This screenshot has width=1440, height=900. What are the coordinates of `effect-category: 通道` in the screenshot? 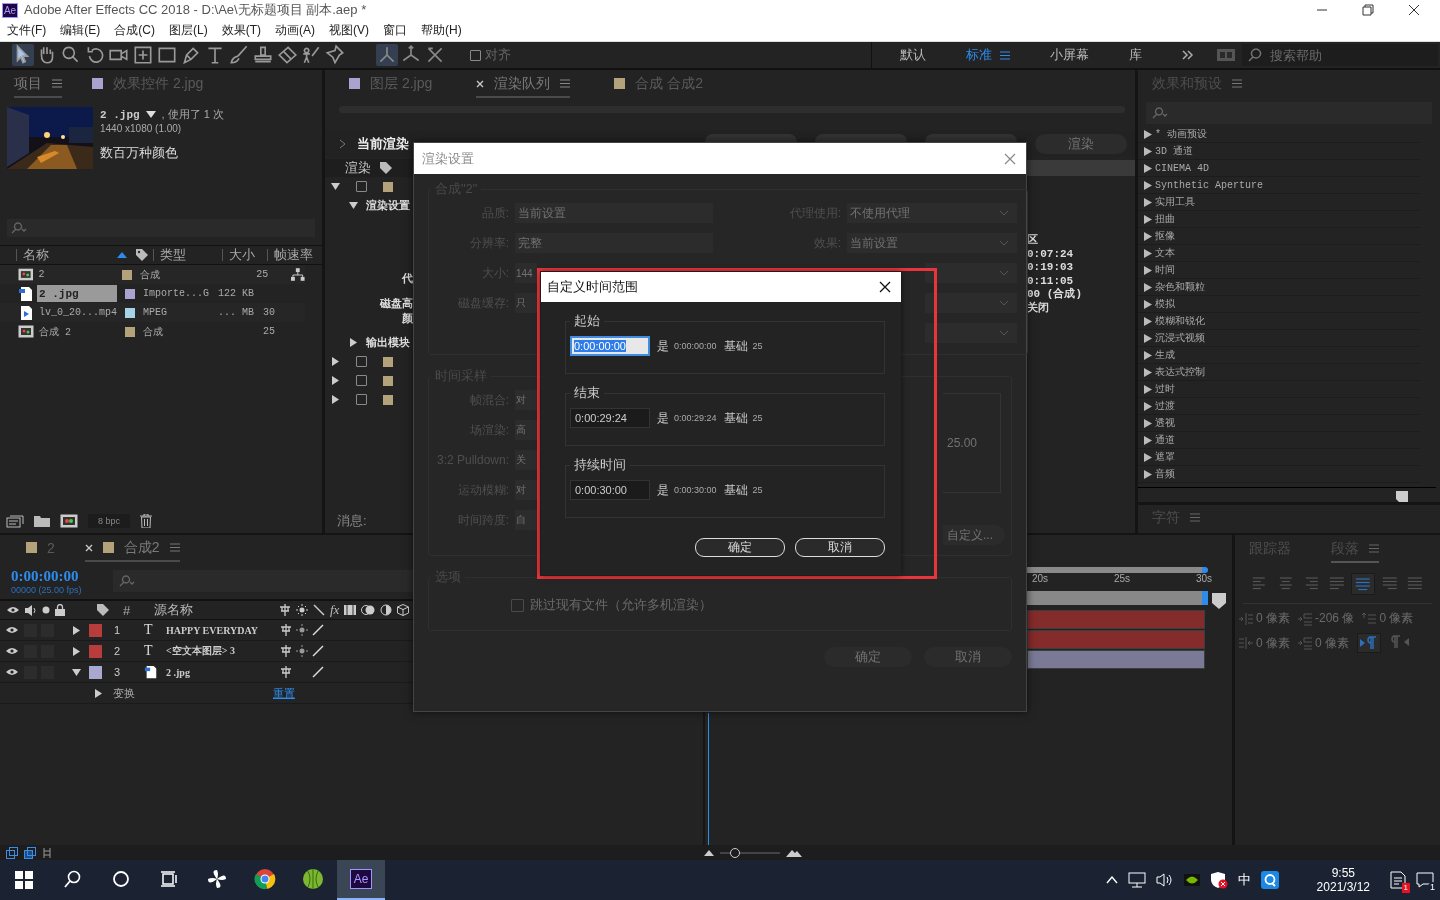 It's located at (1279, 440).